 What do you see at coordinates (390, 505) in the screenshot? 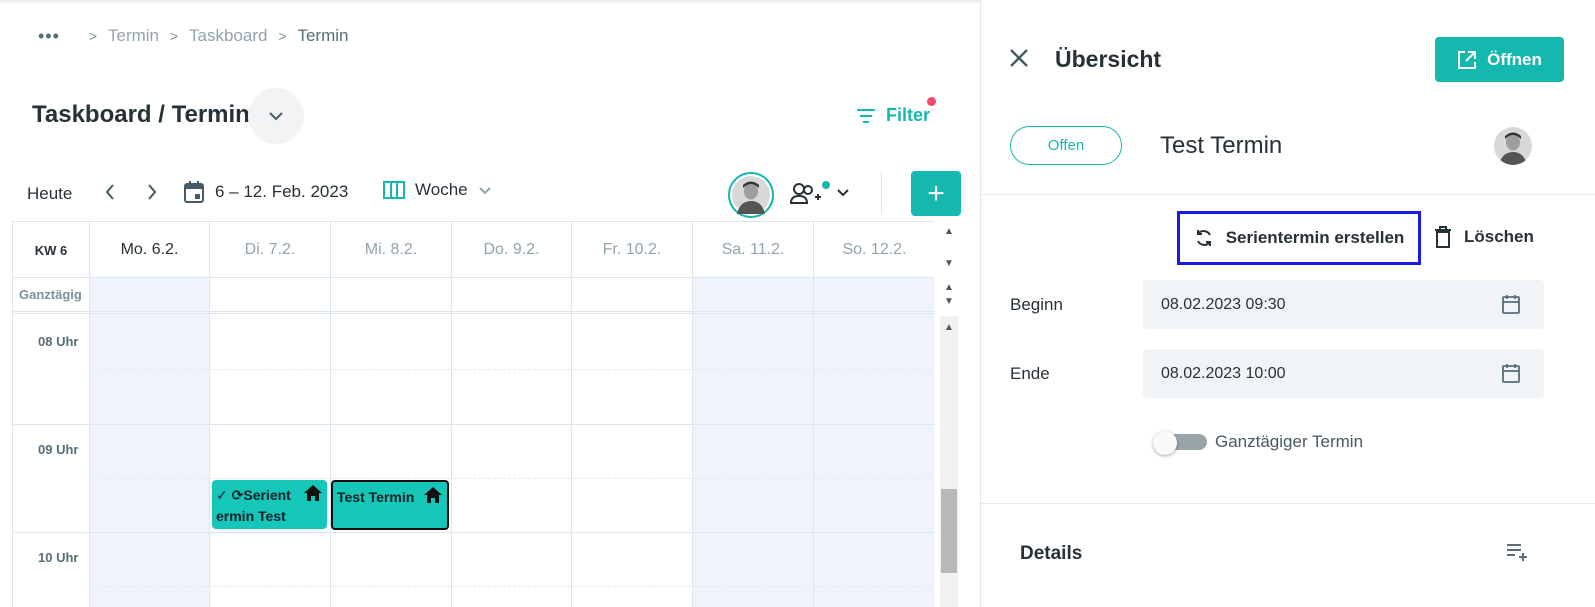
I see `calendar-event-test-termin: Test Termin` at bounding box center [390, 505].